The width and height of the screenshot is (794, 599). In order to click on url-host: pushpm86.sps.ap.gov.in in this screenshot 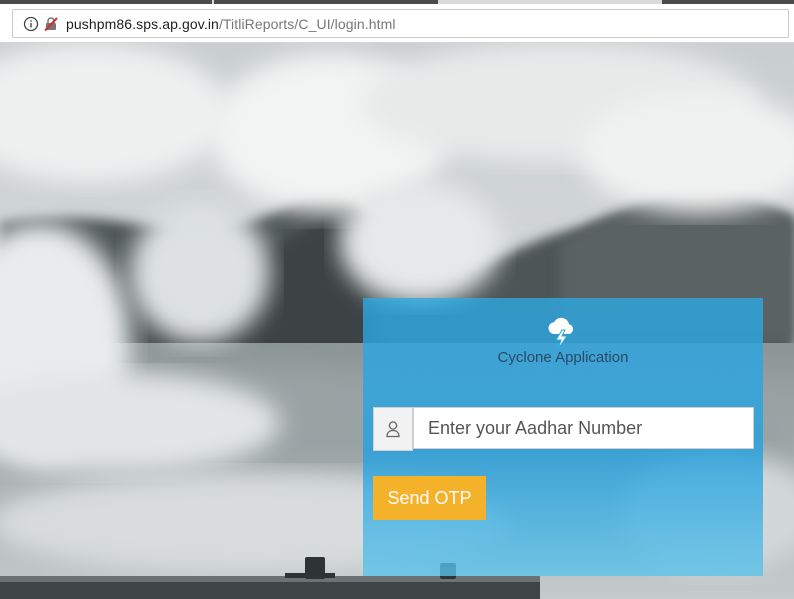, I will do `click(142, 24)`.